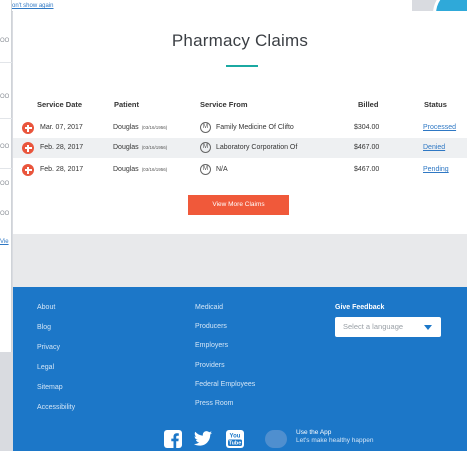  Describe the element at coordinates (240, 40) in the screenshot. I see `page-title: Pharmacy Claims` at that location.